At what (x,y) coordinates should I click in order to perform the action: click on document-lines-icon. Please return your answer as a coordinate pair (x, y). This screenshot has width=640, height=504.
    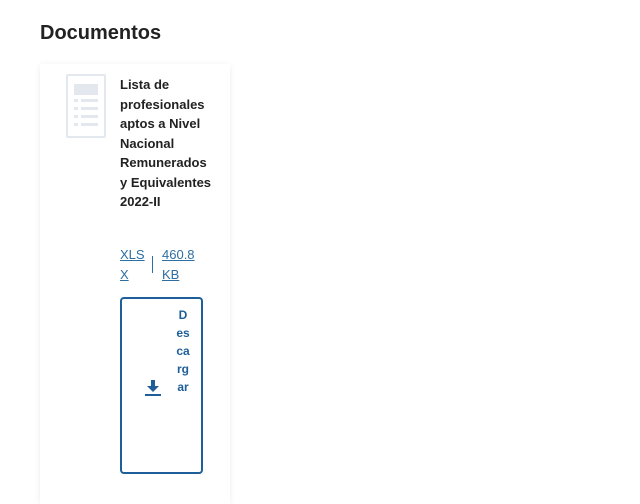
    Looking at the image, I should click on (86, 106).